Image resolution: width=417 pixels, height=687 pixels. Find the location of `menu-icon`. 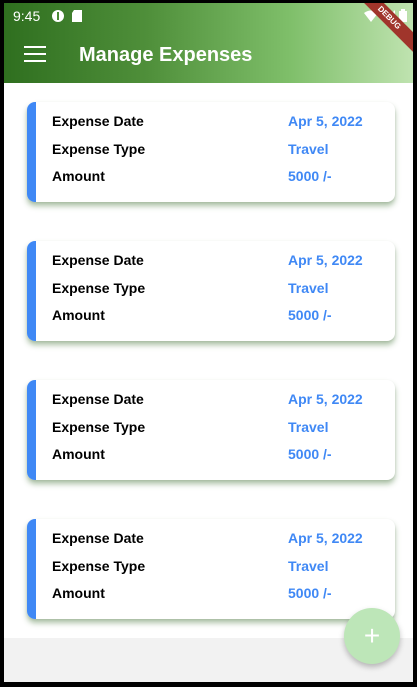

menu-icon is located at coordinates (35, 54).